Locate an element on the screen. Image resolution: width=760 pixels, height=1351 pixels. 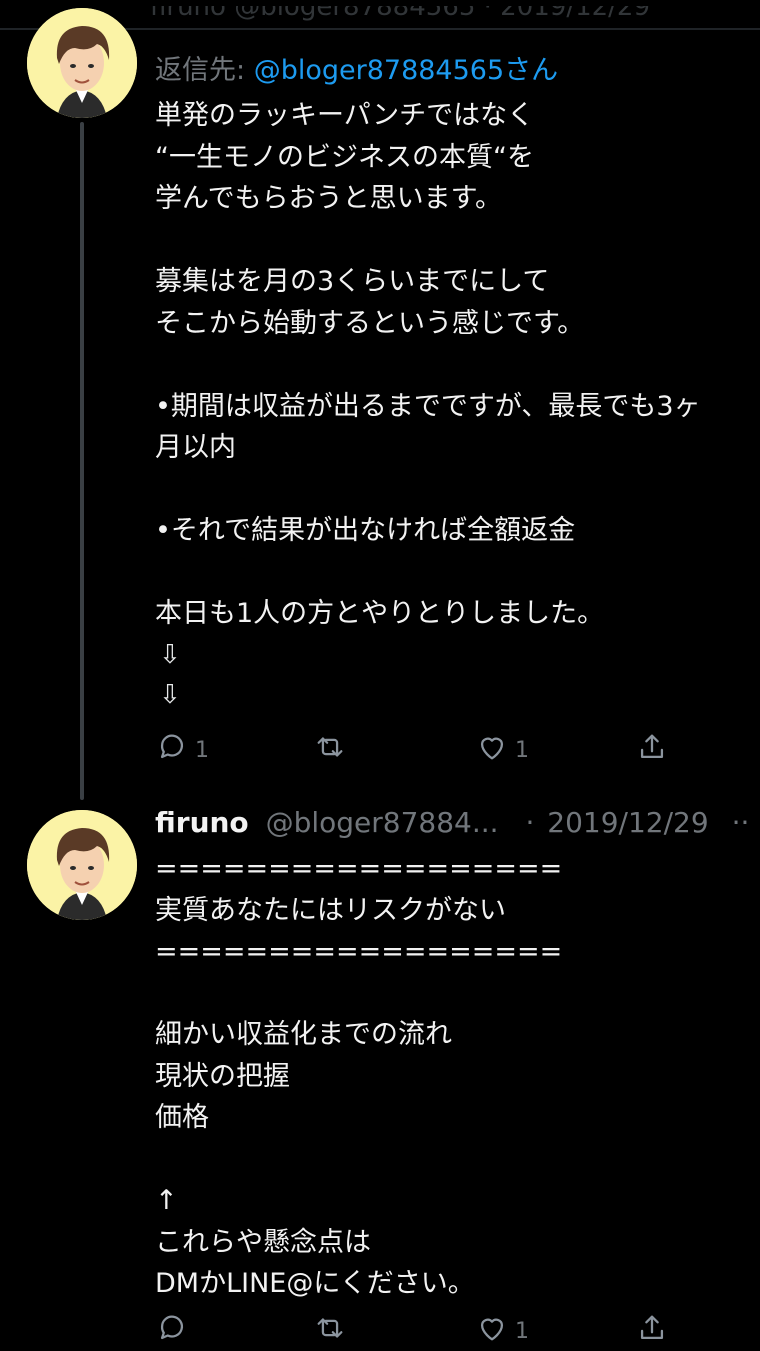
tweet-line: 実質あなたにはリスクがない is located at coordinates (330, 910).